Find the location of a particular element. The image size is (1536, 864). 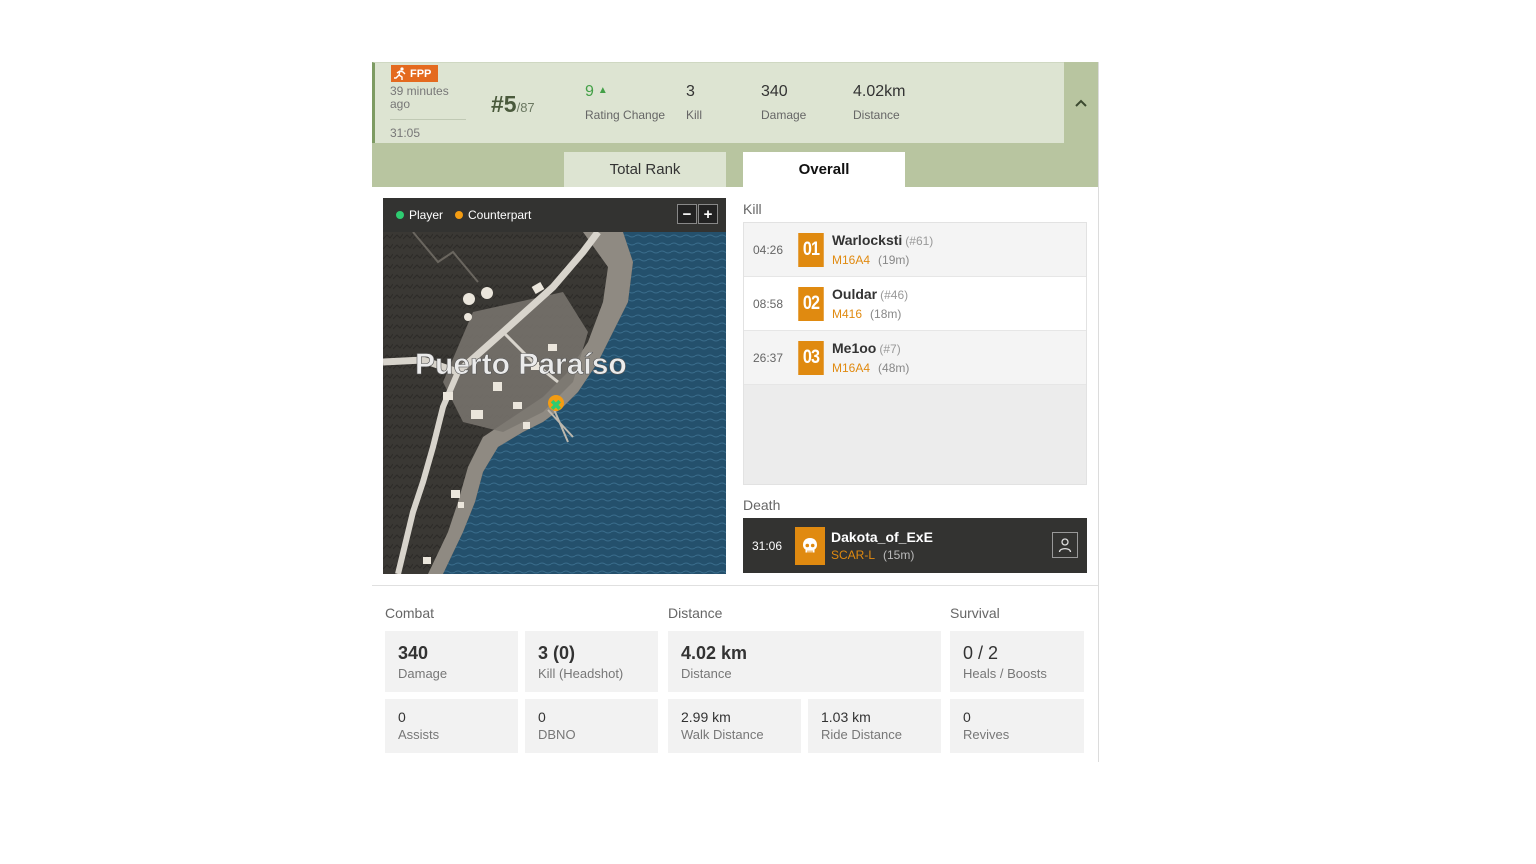

summary-kills-label: Kill (Headshot) is located at coordinates (581, 673).